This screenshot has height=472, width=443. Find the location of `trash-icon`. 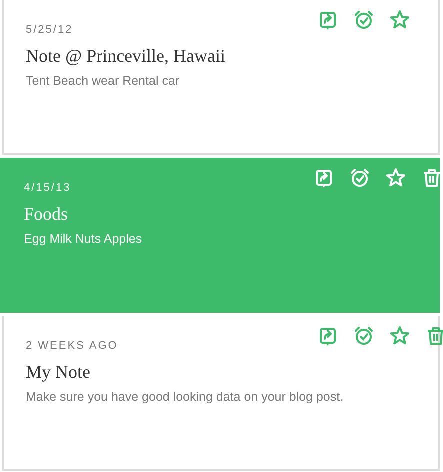

trash-icon is located at coordinates (434, 336).